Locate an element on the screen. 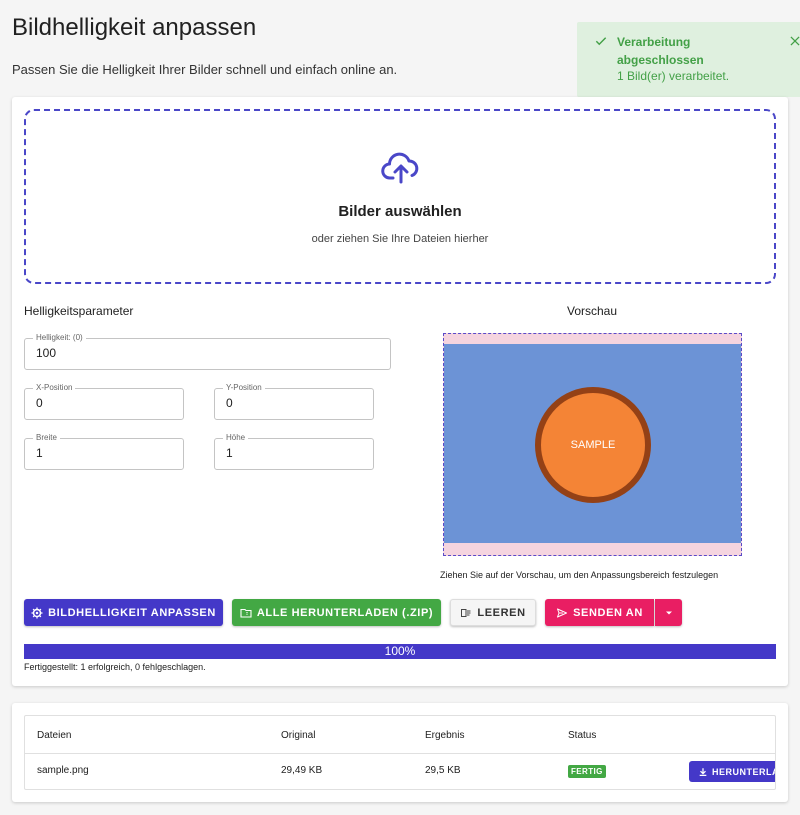 The image size is (800, 815). adjust-brightness-button: BILDHELLIGKEIT ANPASSEN is located at coordinates (123, 612).